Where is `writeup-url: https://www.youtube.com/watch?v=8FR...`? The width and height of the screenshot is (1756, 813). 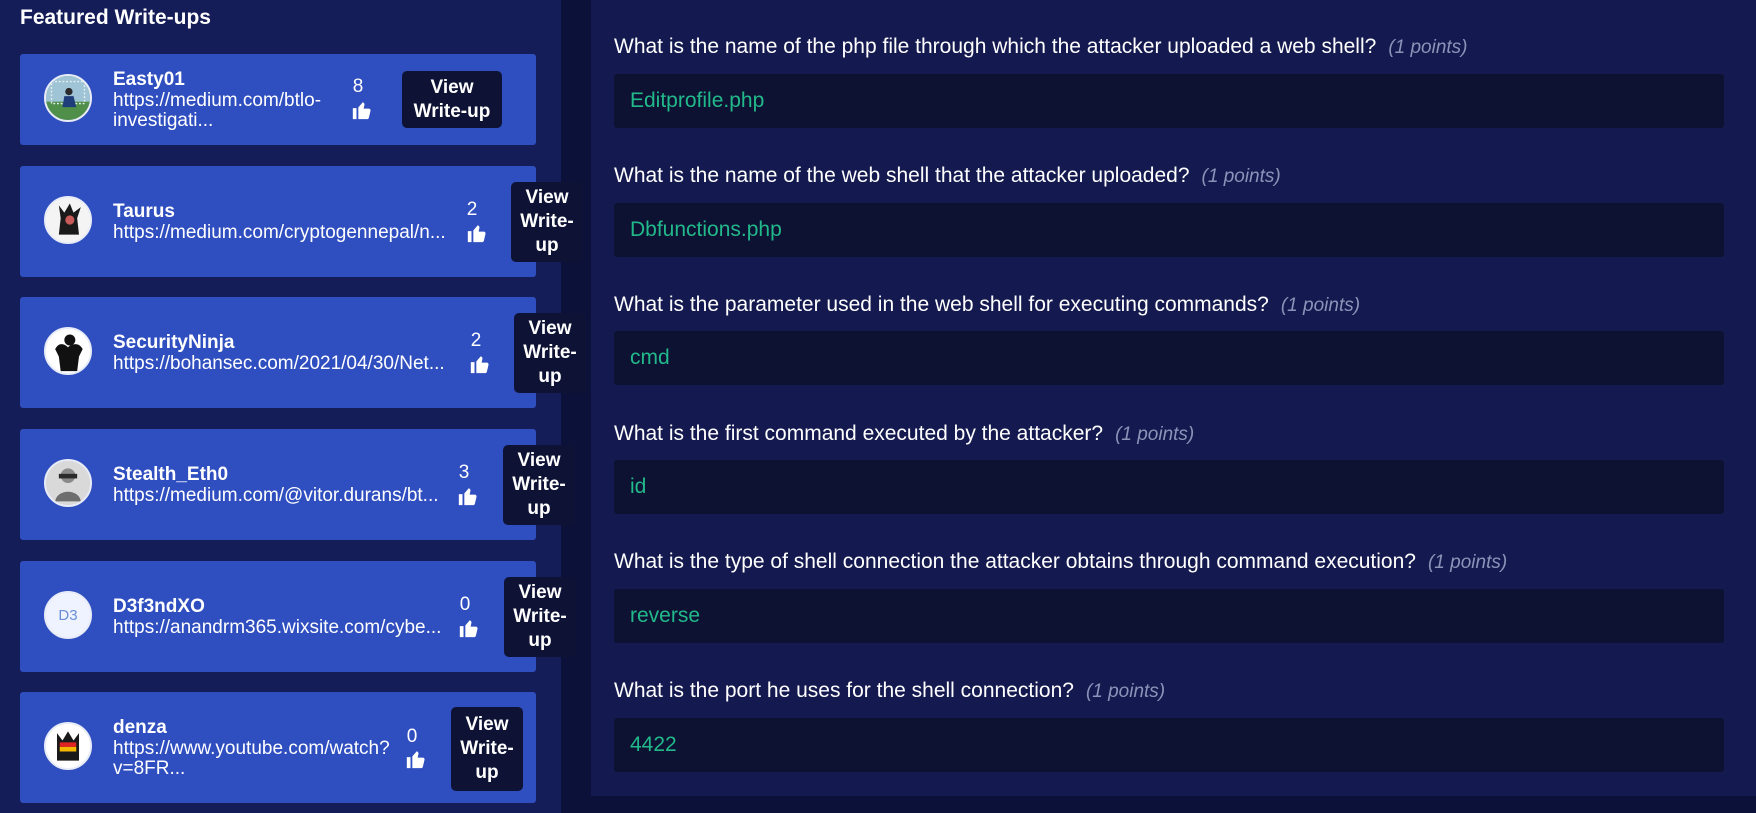
writeup-url: https://www.youtube.com/watch?v=8FR... is located at coordinates (263, 759).